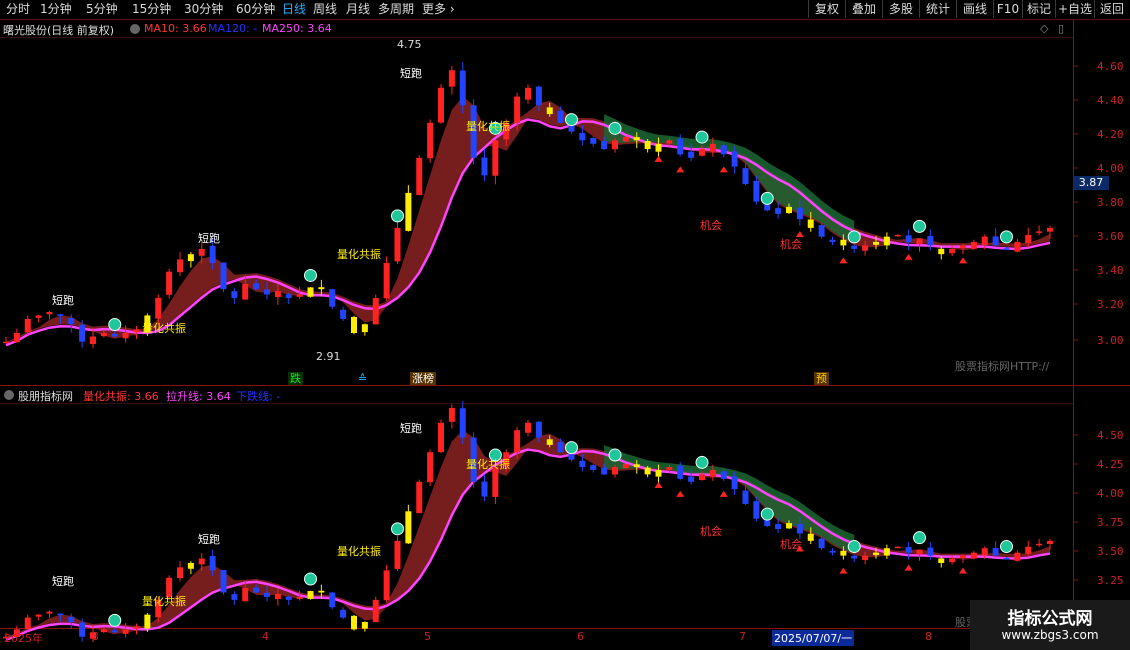  Describe the element at coordinates (233, 28) in the screenshot. I see `ma120-legend: MA120: -` at that location.